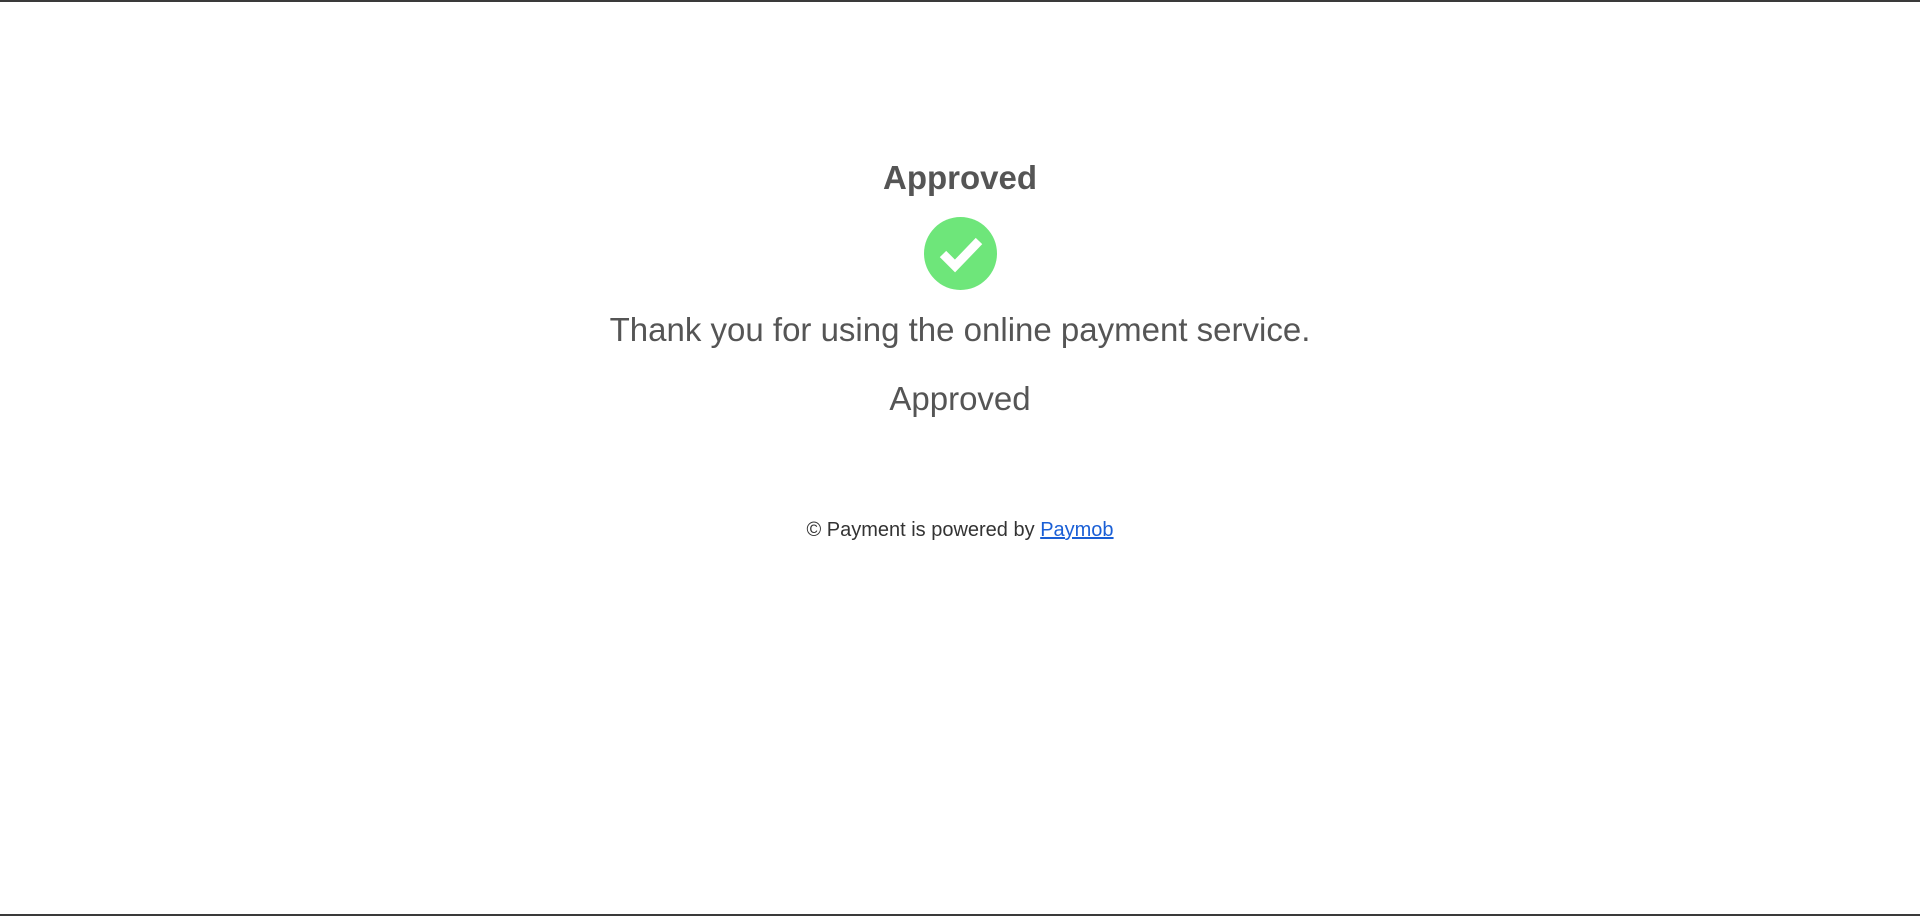  Describe the element at coordinates (959, 177) in the screenshot. I see `status-heading: Approved` at that location.